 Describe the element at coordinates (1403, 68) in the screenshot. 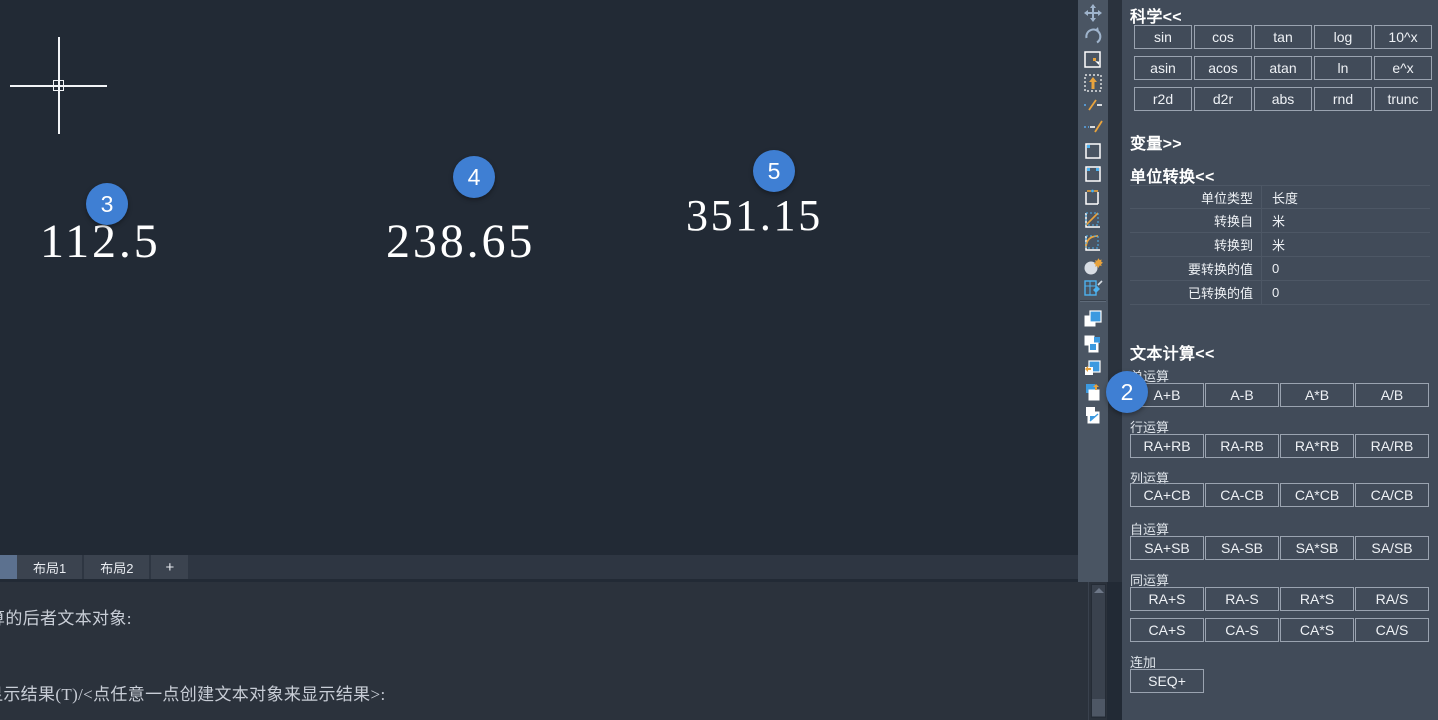

I see `sci-button-epow: e^x` at that location.